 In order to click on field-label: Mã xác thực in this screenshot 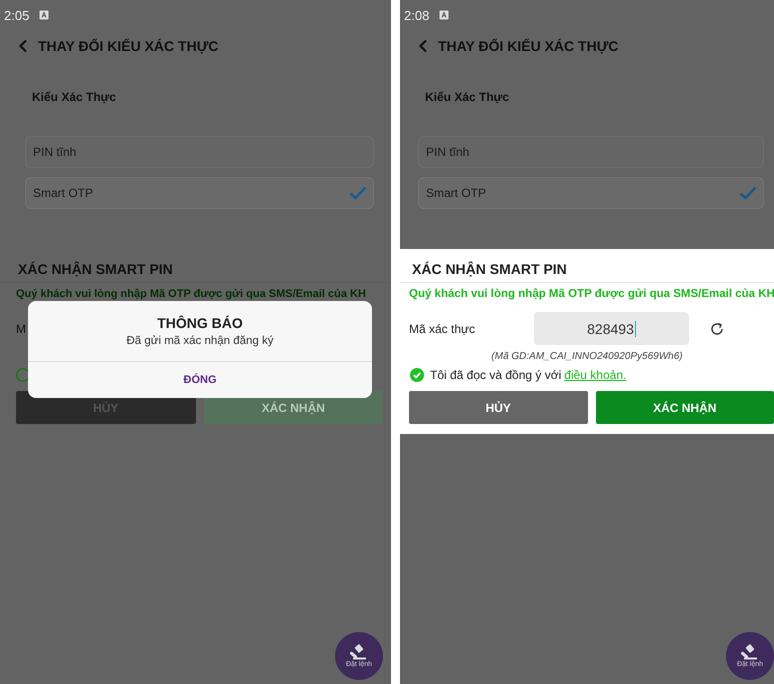, I will do `click(442, 329)`.